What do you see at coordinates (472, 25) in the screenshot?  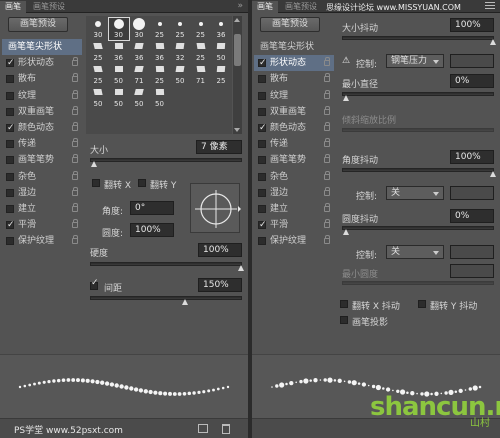 I see `size-jitter-field: 100%` at bounding box center [472, 25].